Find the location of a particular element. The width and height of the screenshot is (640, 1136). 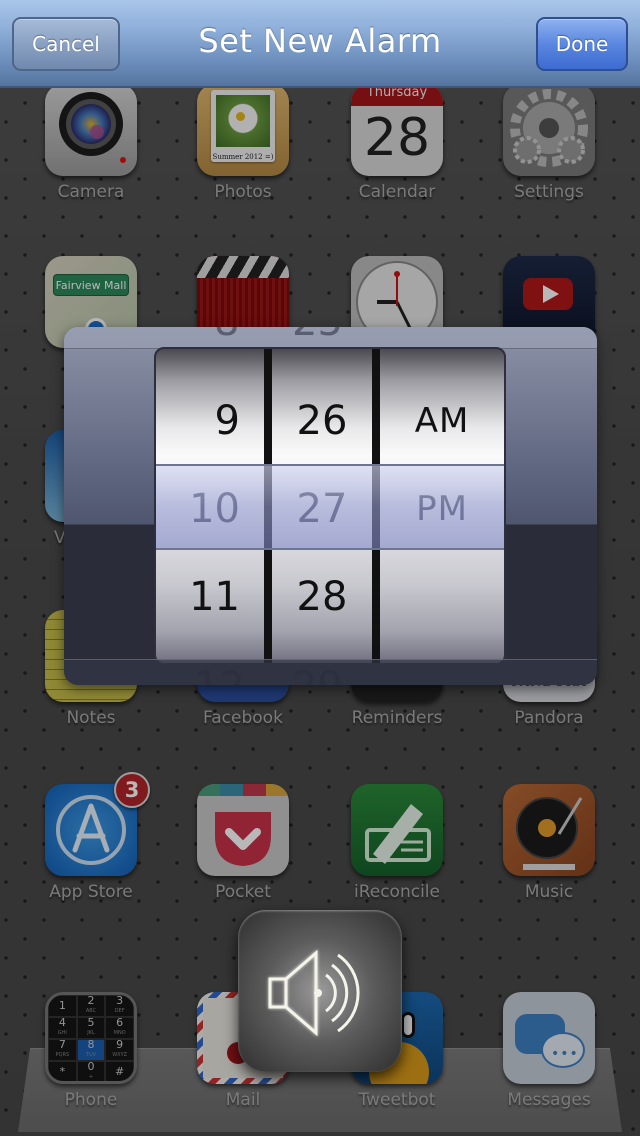

keypad-key: 4 GHI is located at coordinates (62, 1028).